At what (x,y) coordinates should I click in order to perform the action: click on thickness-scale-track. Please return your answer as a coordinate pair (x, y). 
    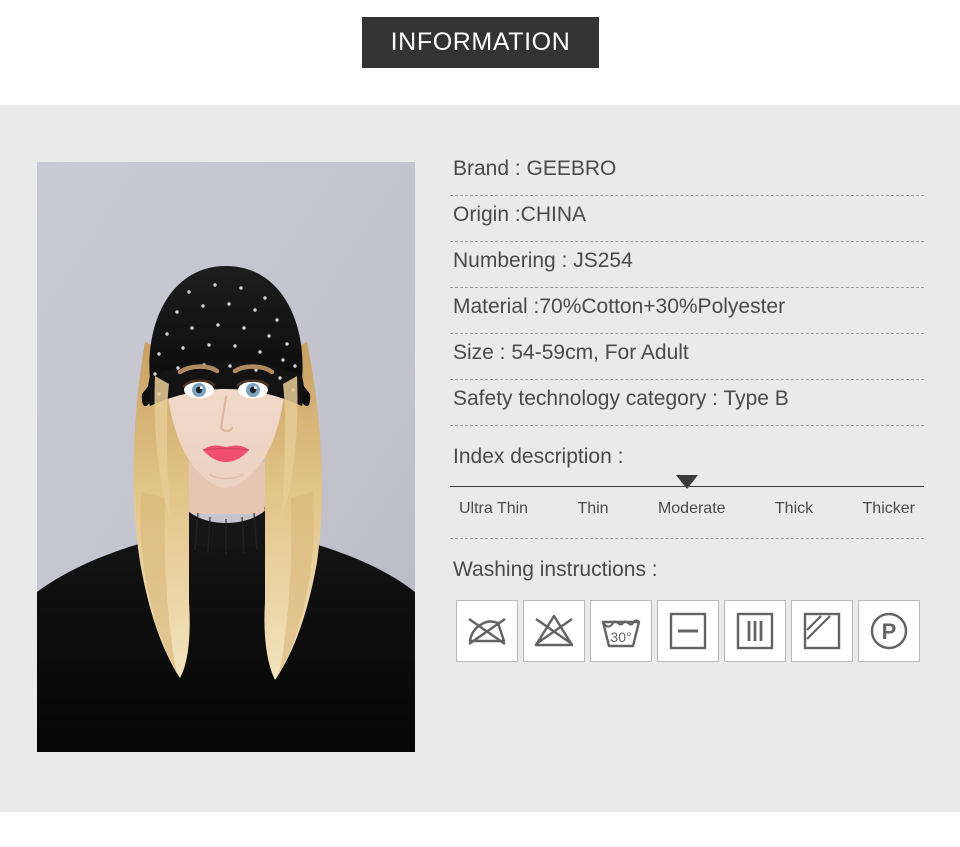
    Looking at the image, I should click on (687, 482).